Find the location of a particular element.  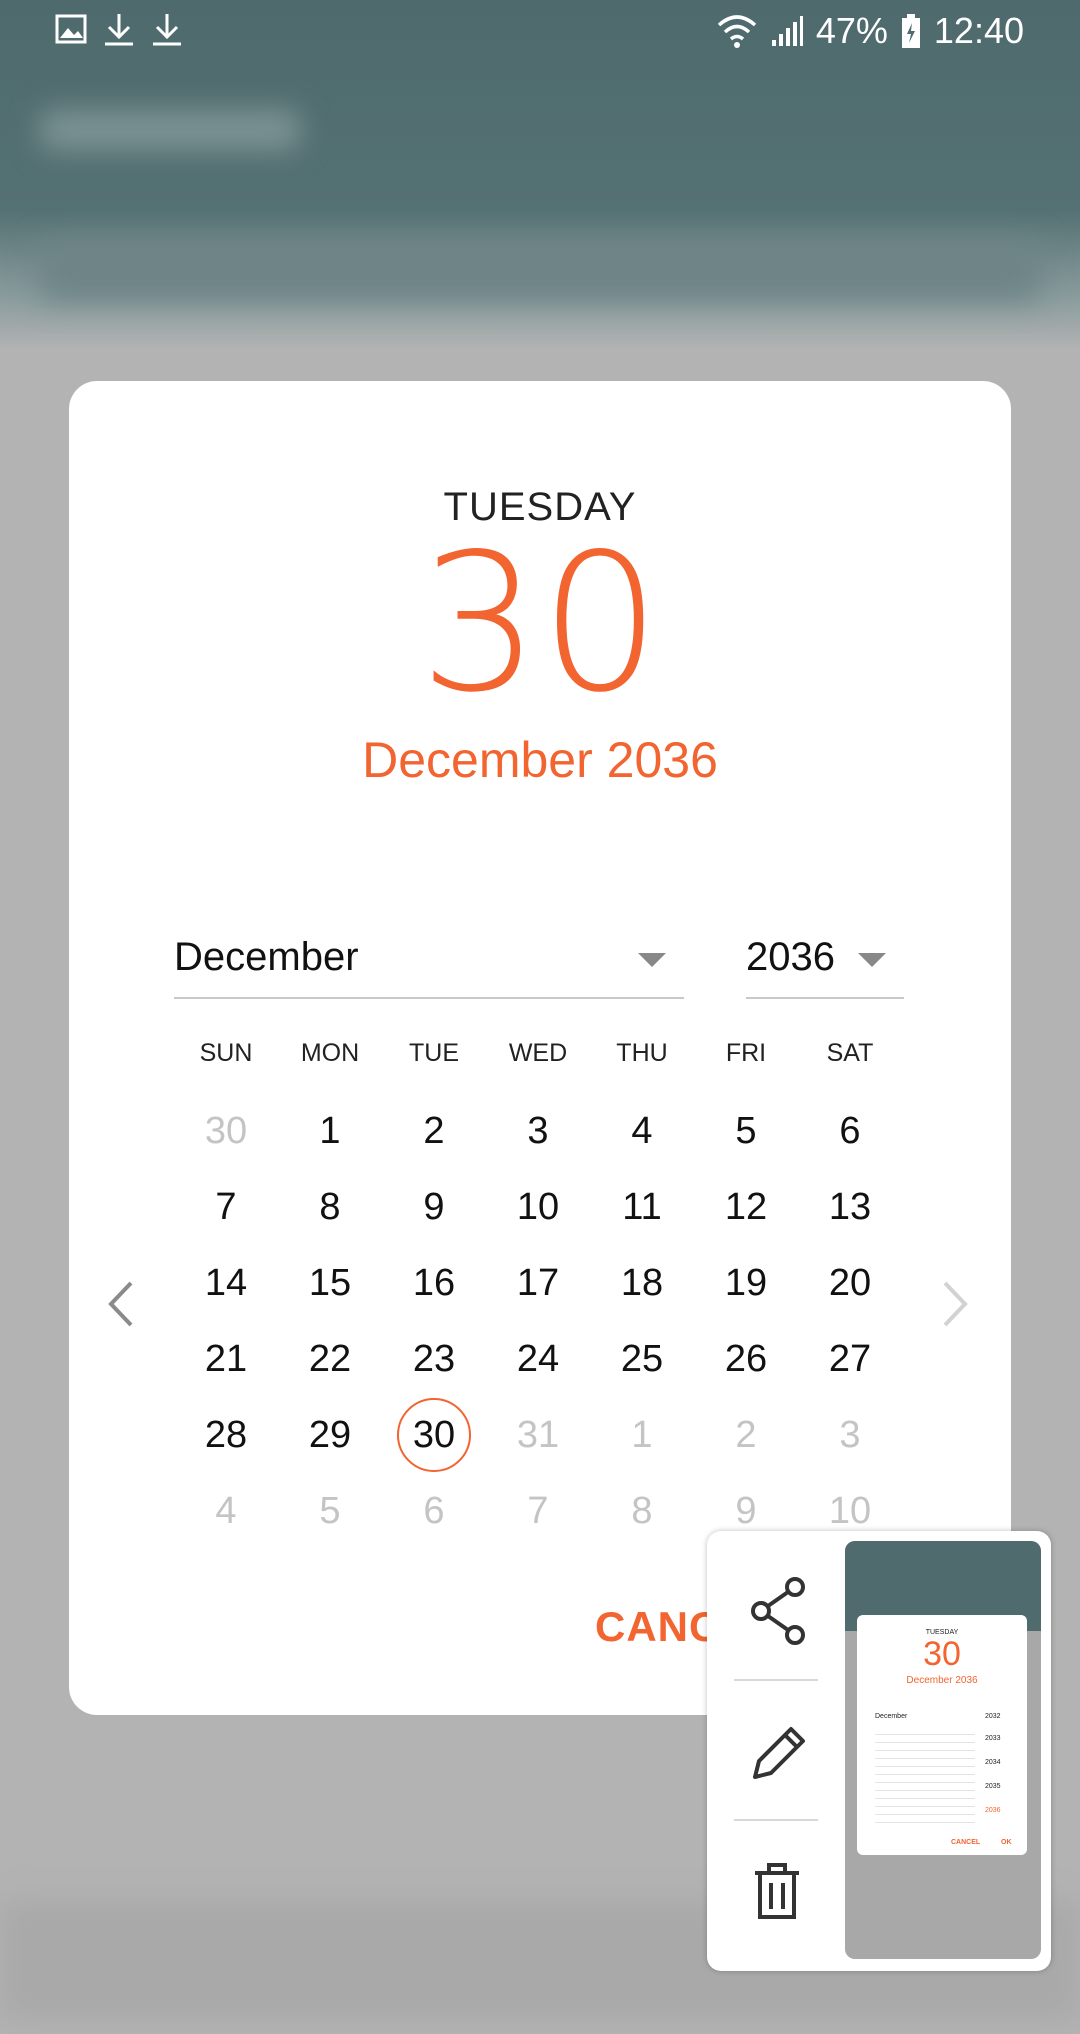

battery-percent: 47% is located at coordinates (851, 30).